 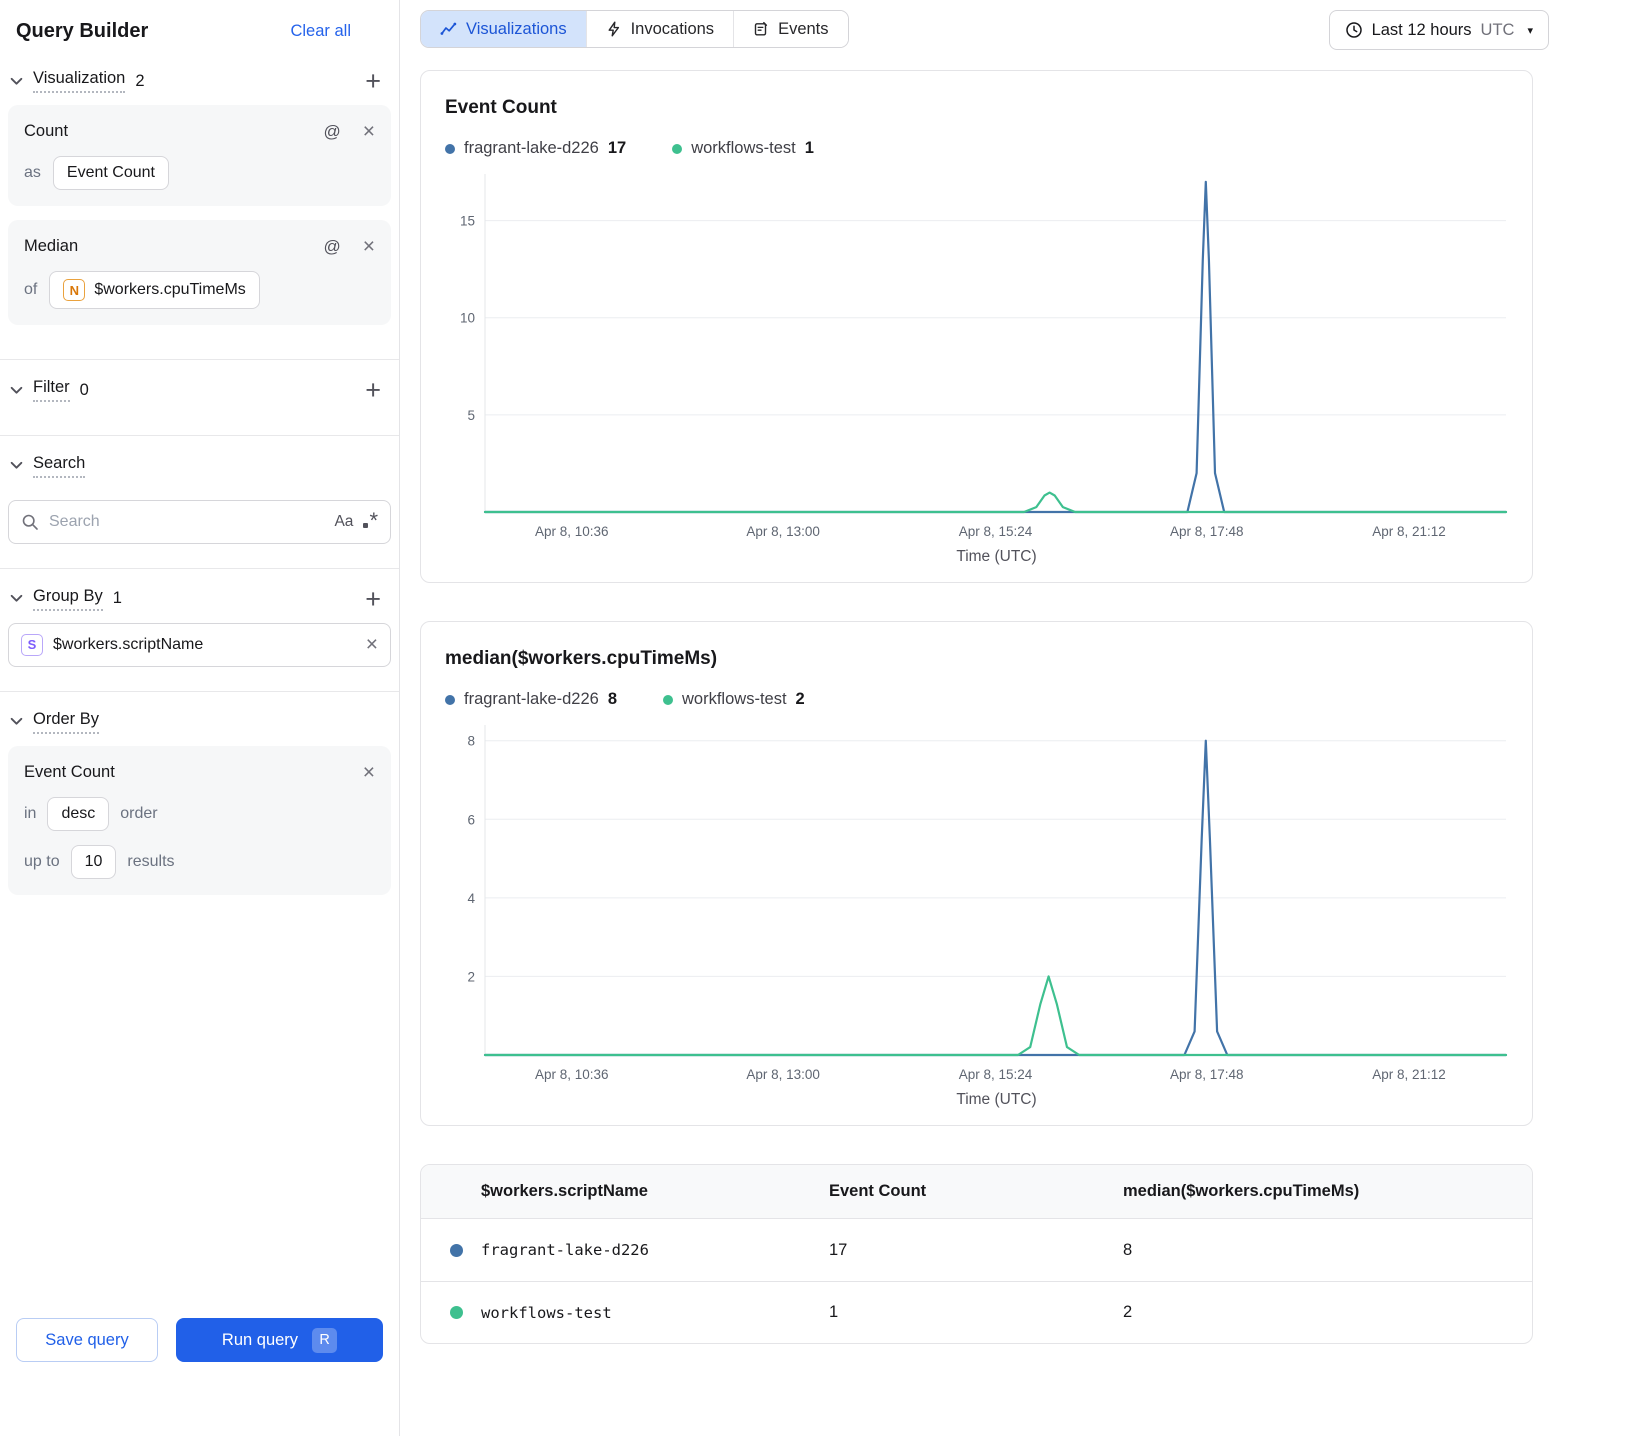 What do you see at coordinates (117, 598) in the screenshot?
I see `group-by-count: 1` at bounding box center [117, 598].